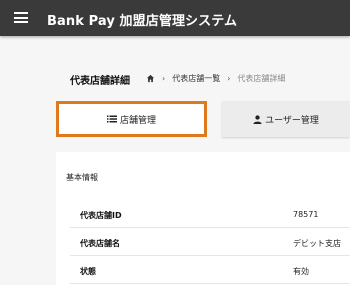 The image size is (350, 285). What do you see at coordinates (101, 215) in the screenshot?
I see `info-label: 代表店舗ID` at bounding box center [101, 215].